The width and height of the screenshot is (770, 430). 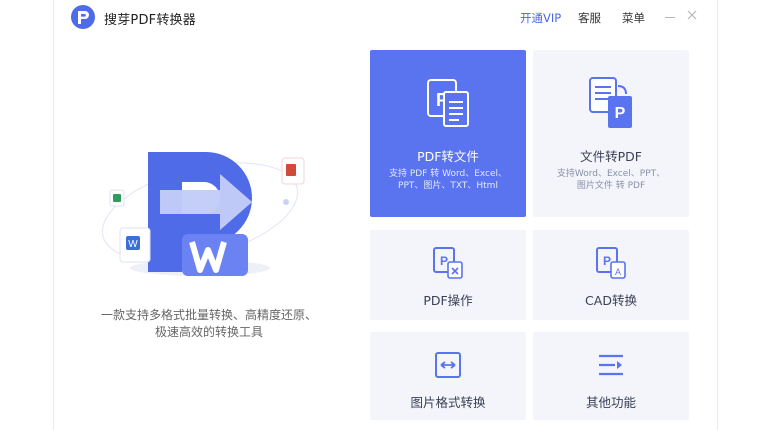 What do you see at coordinates (208, 315) in the screenshot?
I see `tagline-line-1: 一款支持多格式批量转换、高精度还原、` at bounding box center [208, 315].